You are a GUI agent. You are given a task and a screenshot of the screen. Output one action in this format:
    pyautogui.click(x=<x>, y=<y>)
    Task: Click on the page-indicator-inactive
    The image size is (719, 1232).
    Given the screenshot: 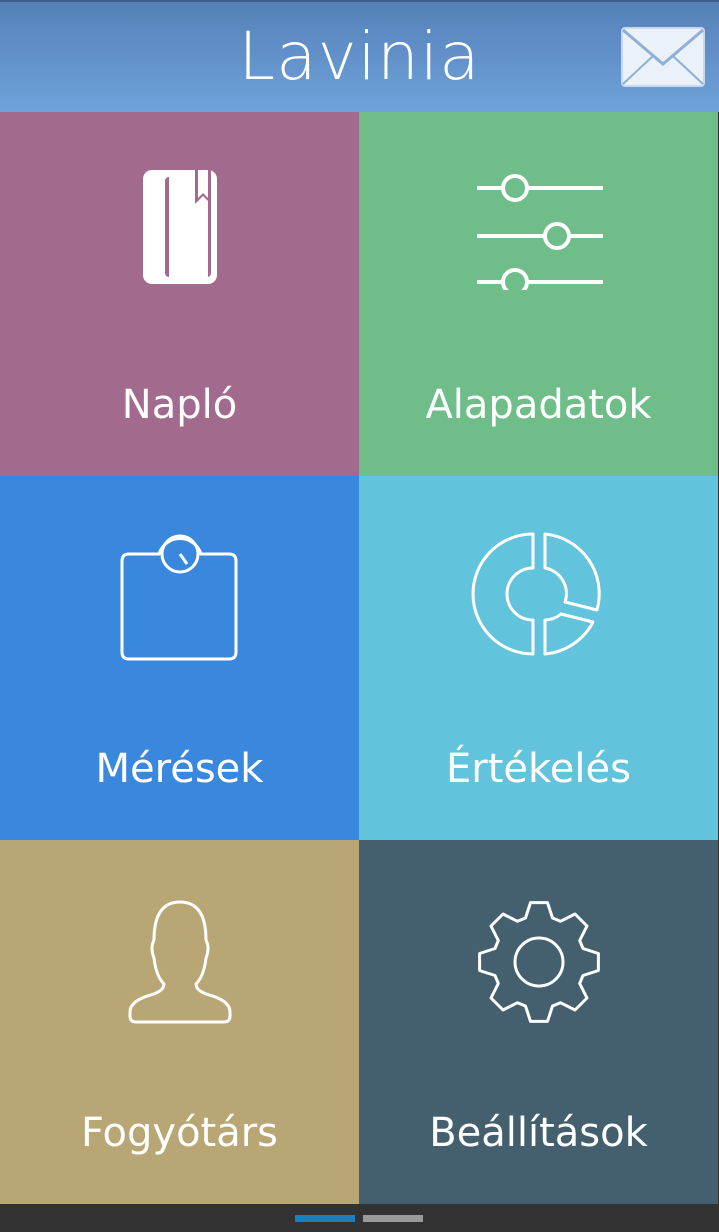 What is the action you would take?
    pyautogui.click(x=393, y=1218)
    